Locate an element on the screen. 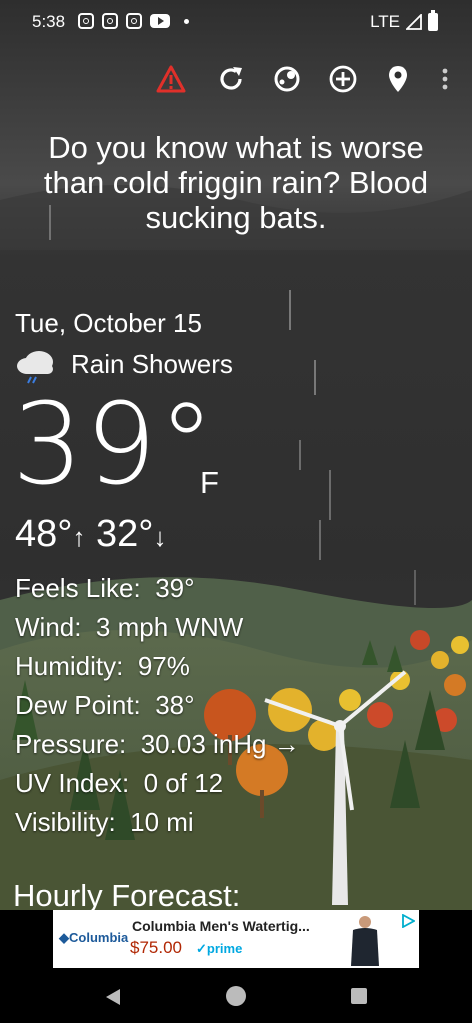 Image resolution: width=472 pixels, height=1023 pixels. more-options-icon is located at coordinates (445, 79).